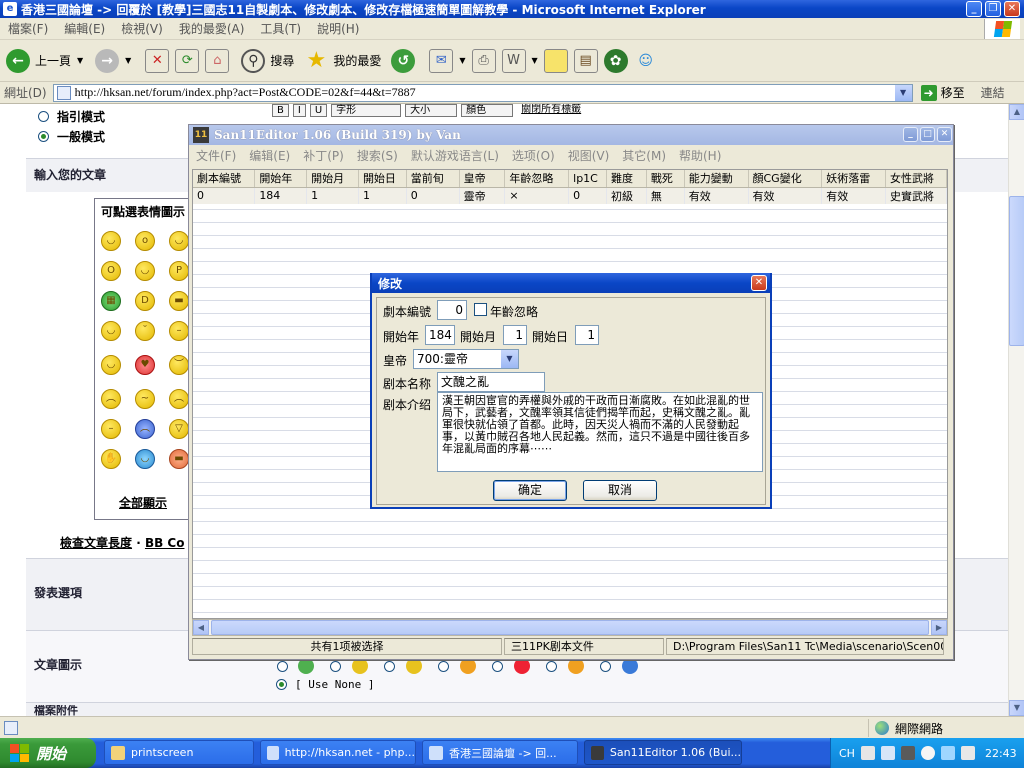 Image resolution: width=1024 pixels, height=768 pixels. I want to click on col-difficulty: 難度, so click(626, 179).